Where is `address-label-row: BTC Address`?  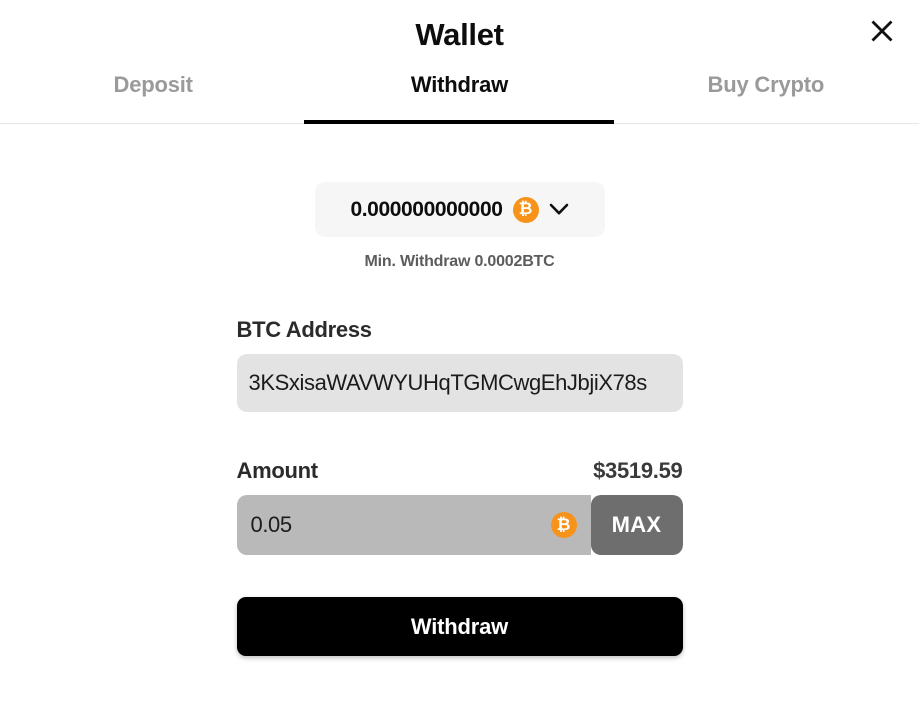
address-label-row: BTC Address is located at coordinates (460, 330).